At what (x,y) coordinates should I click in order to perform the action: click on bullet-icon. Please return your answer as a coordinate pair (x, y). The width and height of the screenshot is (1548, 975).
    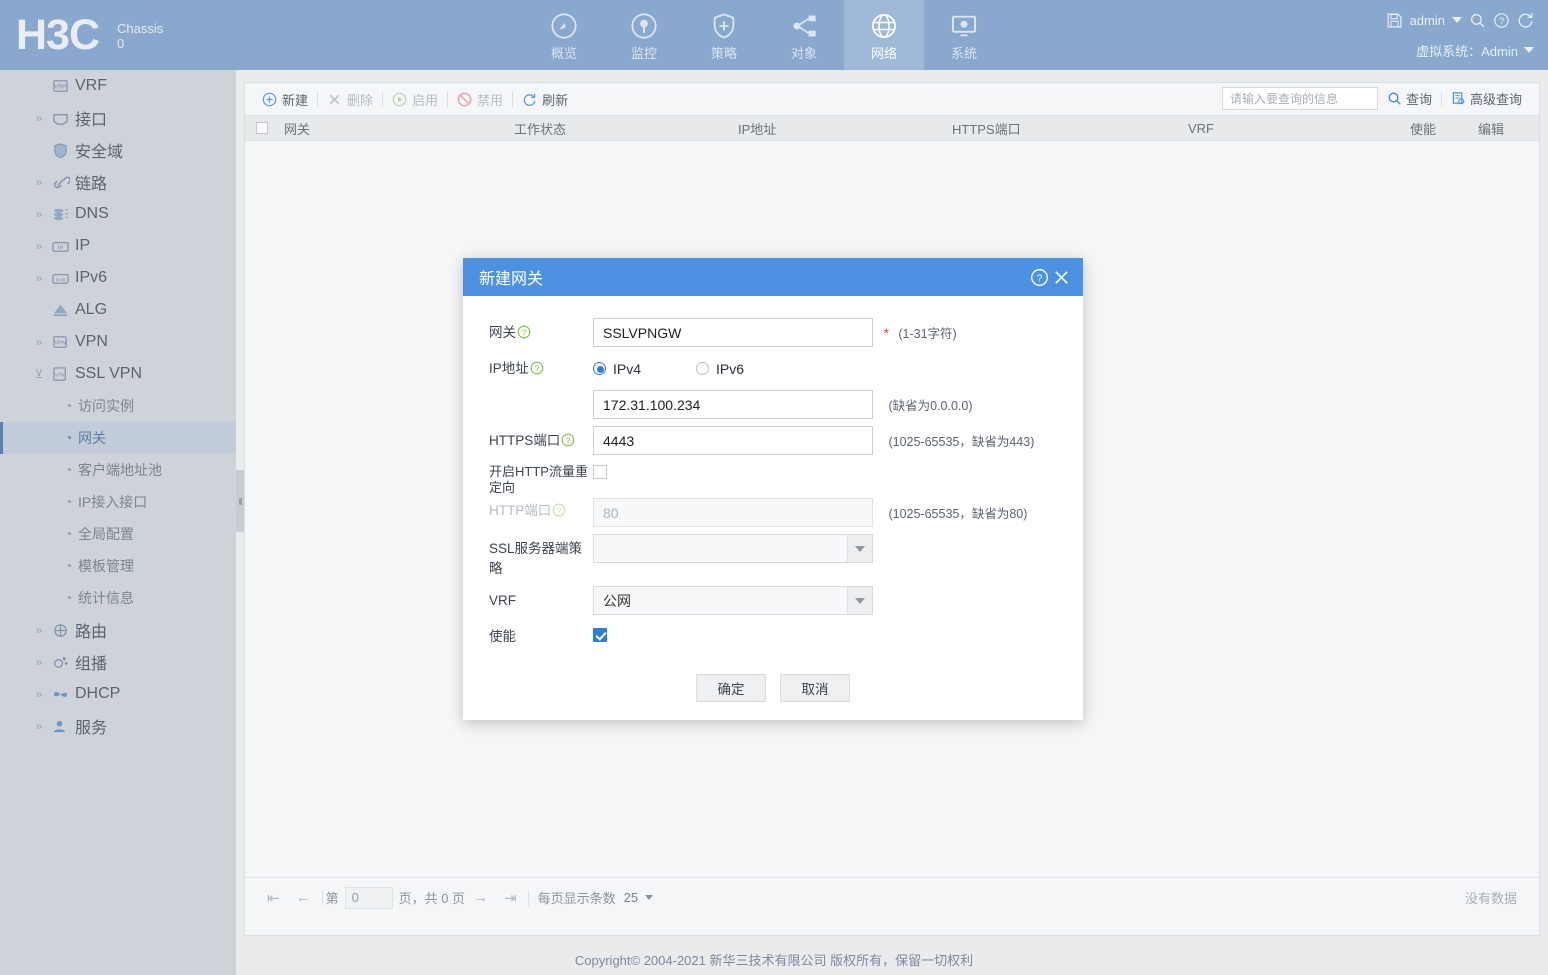
    Looking at the image, I should click on (69, 597).